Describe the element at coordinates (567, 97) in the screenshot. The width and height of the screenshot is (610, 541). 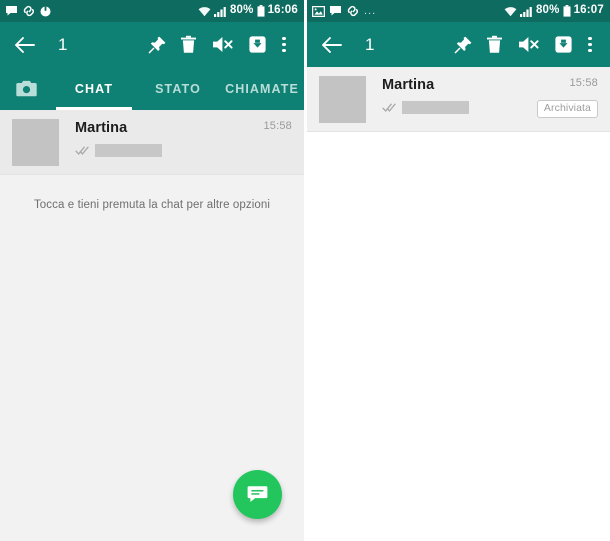
I see `chat-row-meta: 15:58 Archiviata` at that location.